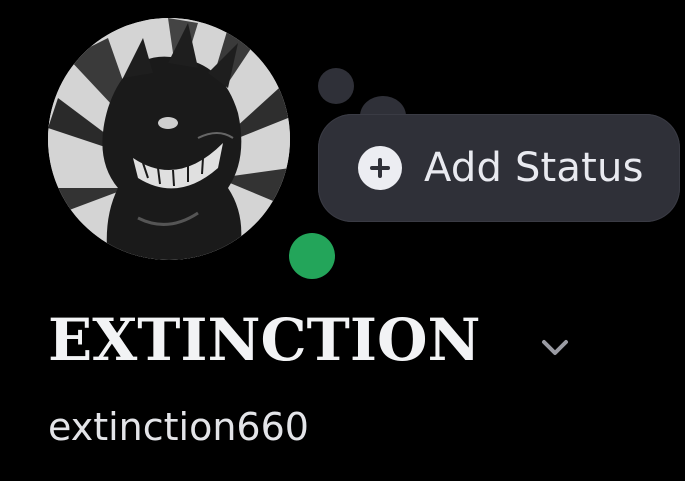  I want to click on add-status-button: Add Status, so click(499, 168).